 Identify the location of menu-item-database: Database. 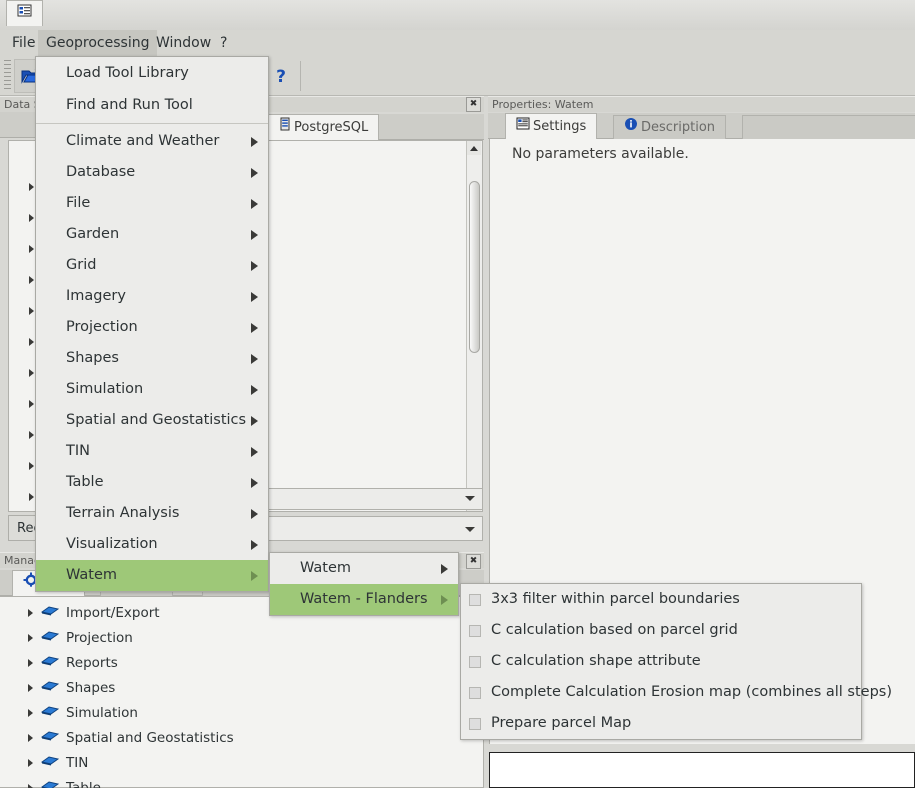
(152, 172).